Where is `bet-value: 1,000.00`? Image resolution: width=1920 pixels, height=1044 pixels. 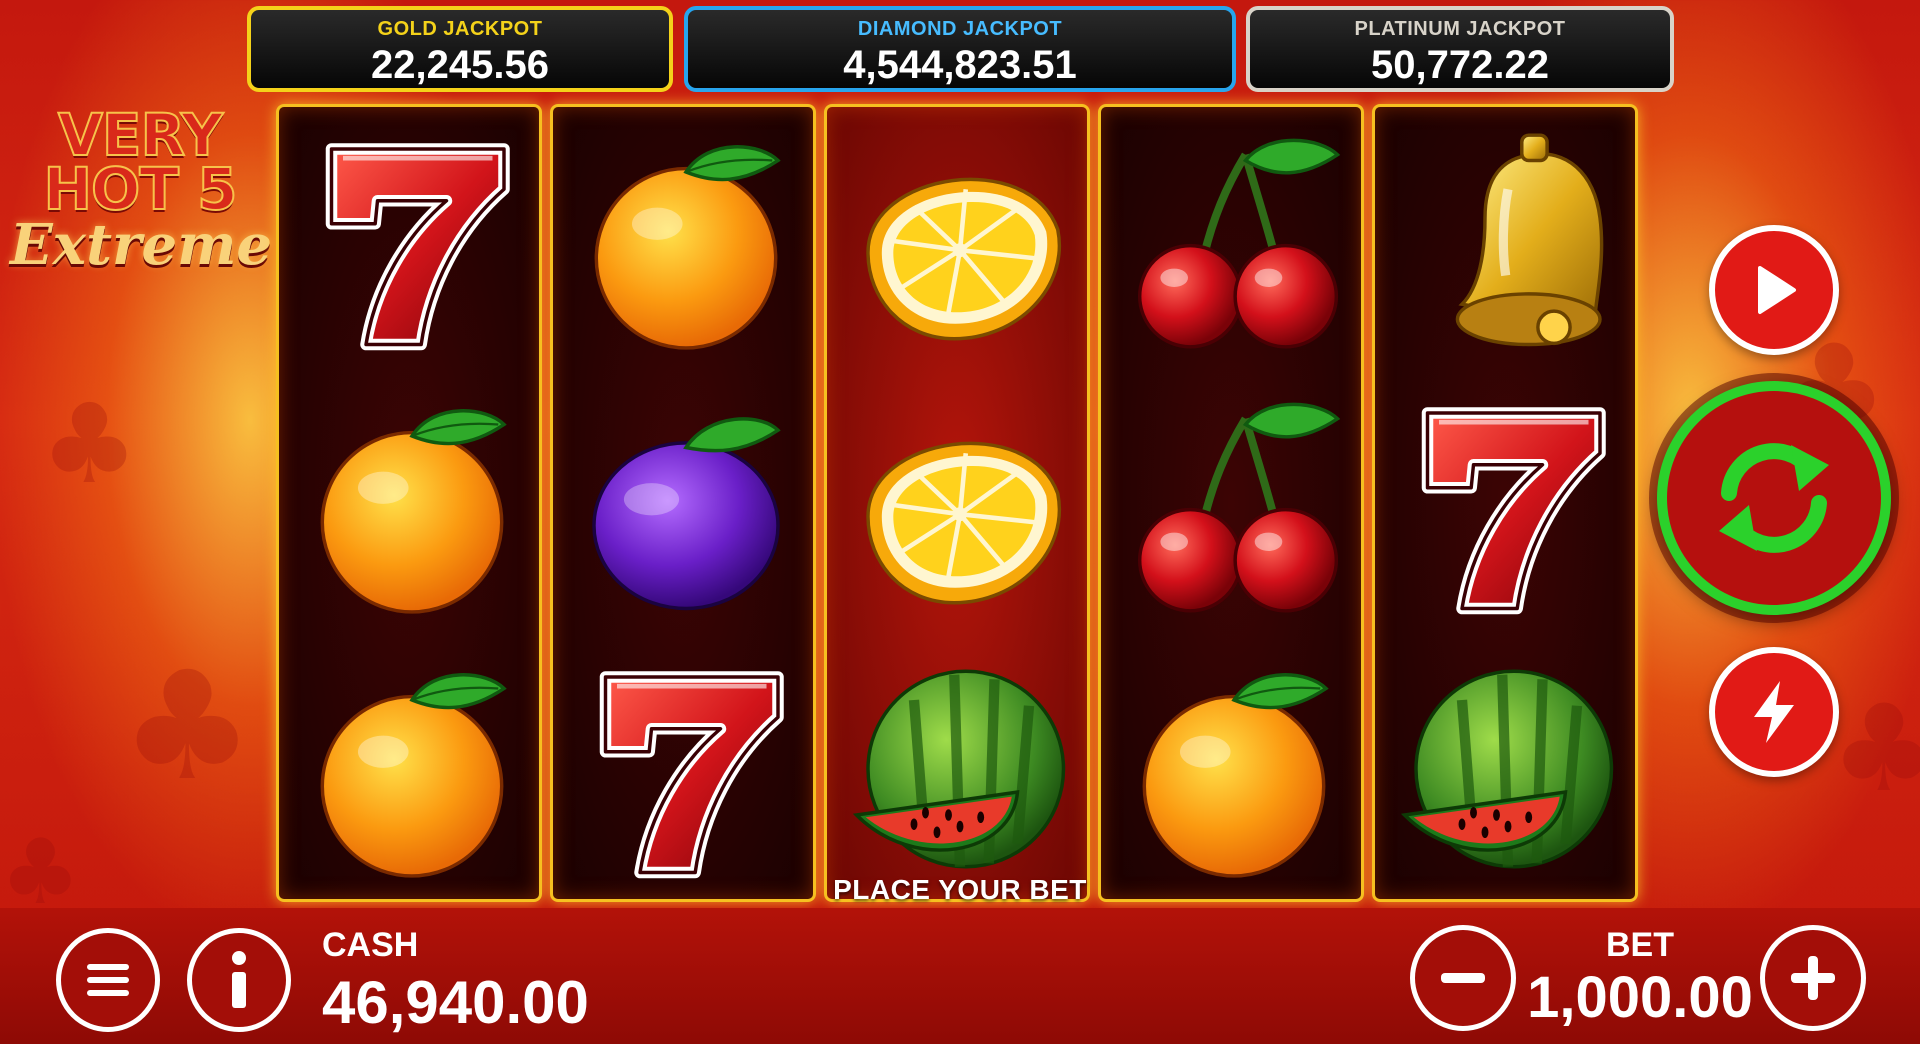
bet-value: 1,000.00 is located at coordinates (1640, 997).